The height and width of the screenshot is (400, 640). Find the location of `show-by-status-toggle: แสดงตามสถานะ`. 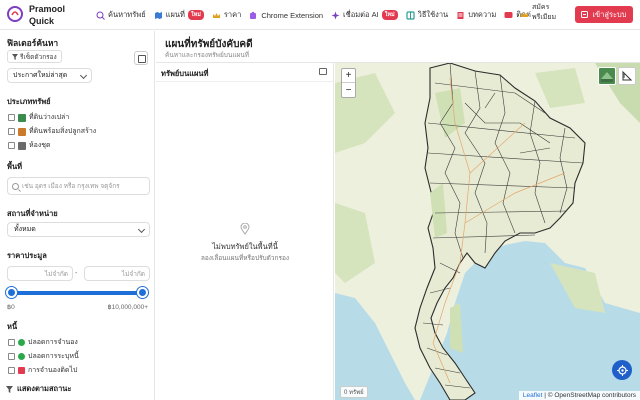

show-by-status-toggle: แสดงตามสถานะ is located at coordinates (38, 389).